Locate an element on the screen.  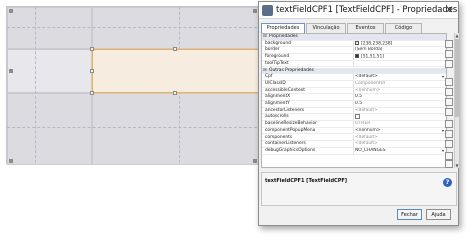
form-panel-mid-left is located at coordinates (49, 71).